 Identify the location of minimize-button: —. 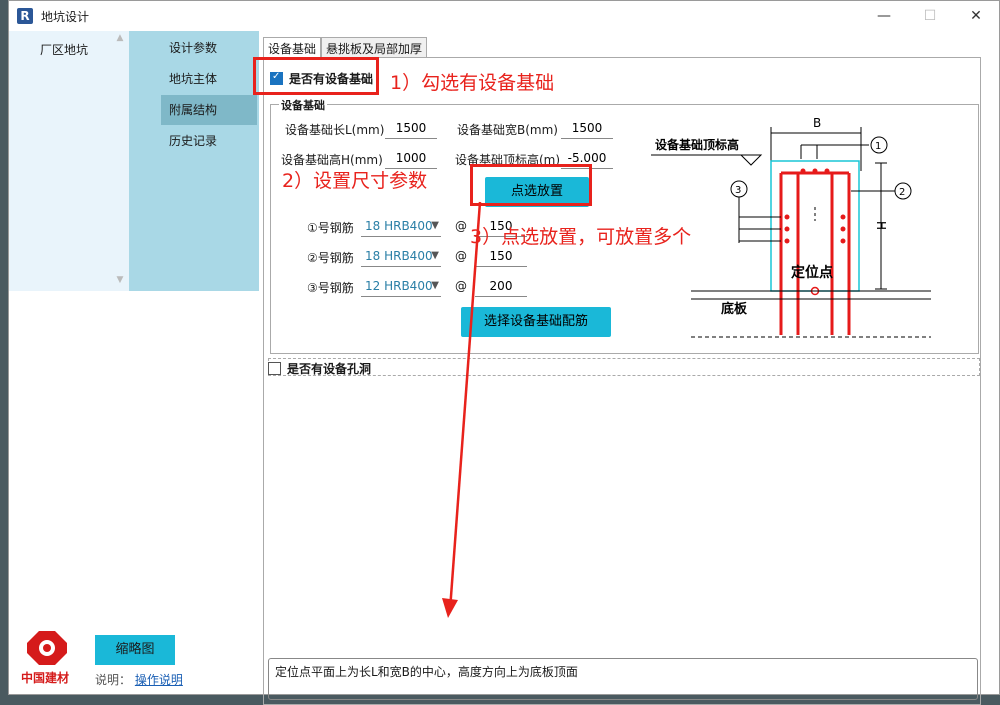
(884, 16).